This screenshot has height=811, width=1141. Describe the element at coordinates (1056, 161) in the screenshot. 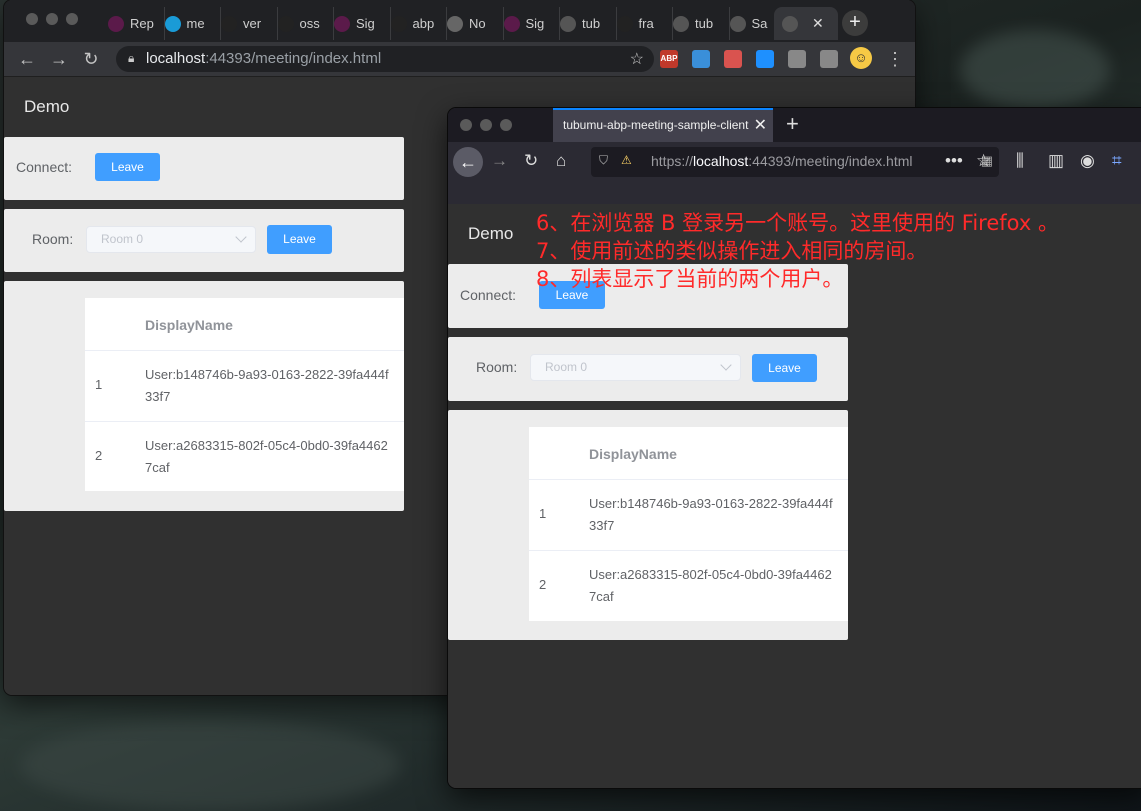

I see `sidebar-icon: ▥` at that location.